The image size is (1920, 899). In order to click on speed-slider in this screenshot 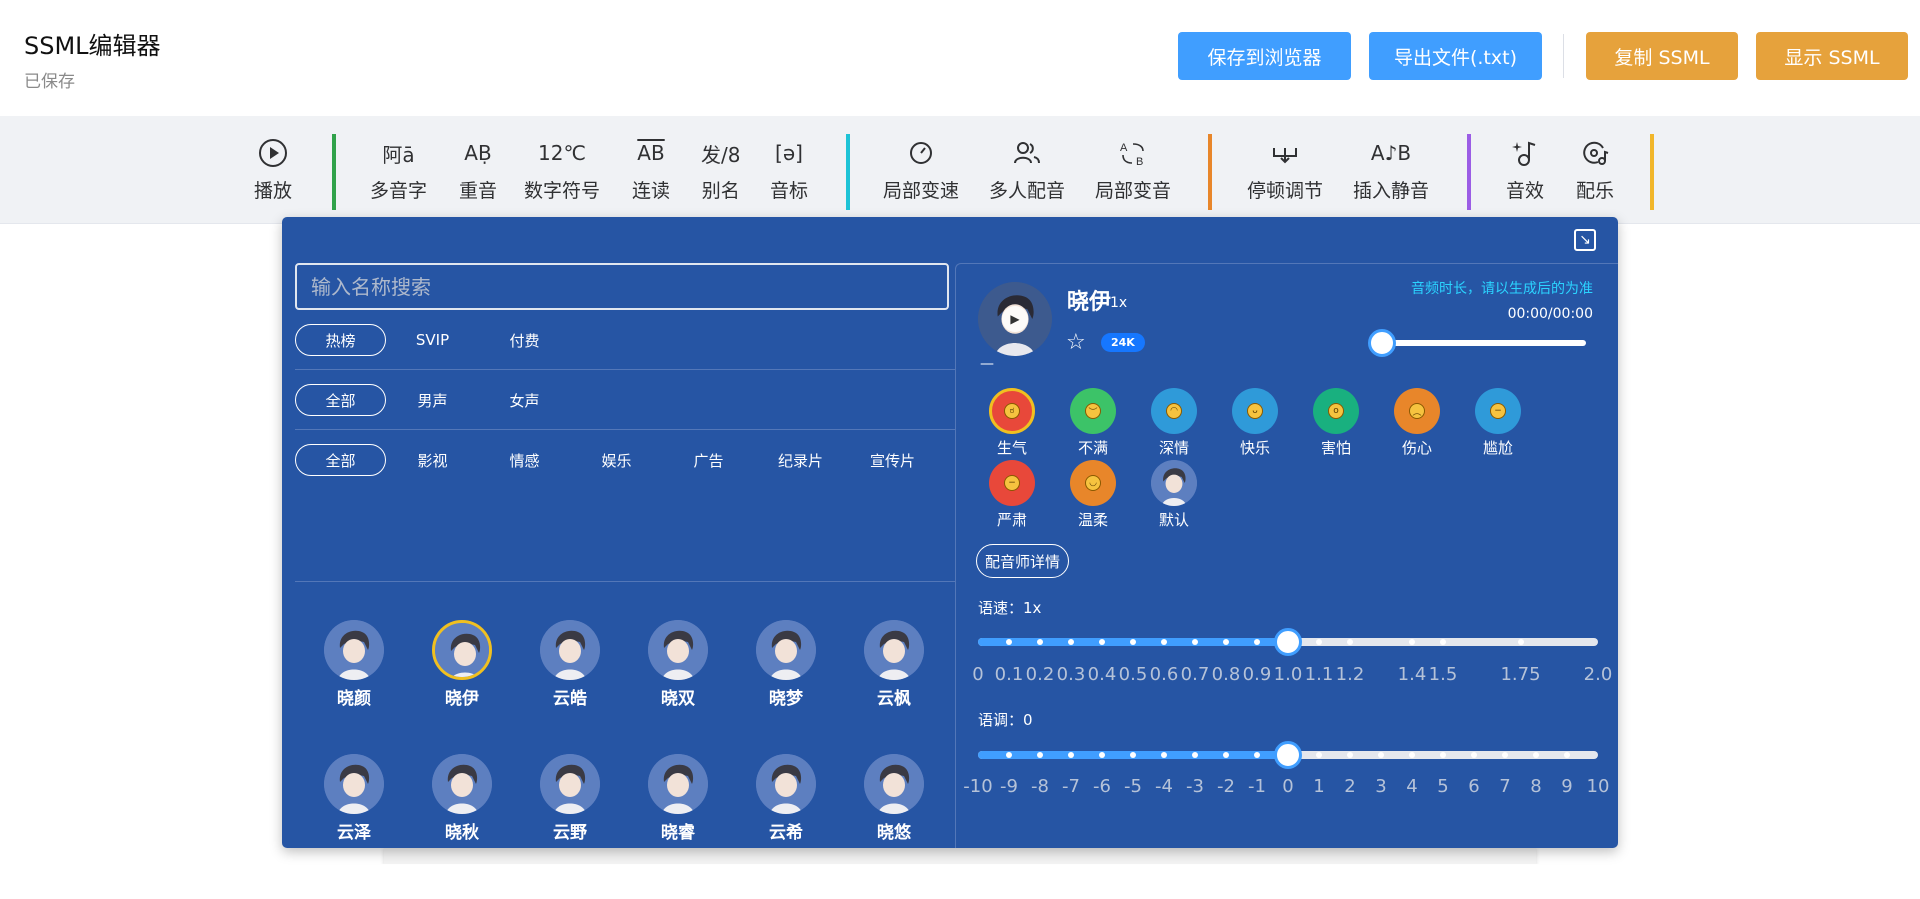, I will do `click(1288, 642)`.